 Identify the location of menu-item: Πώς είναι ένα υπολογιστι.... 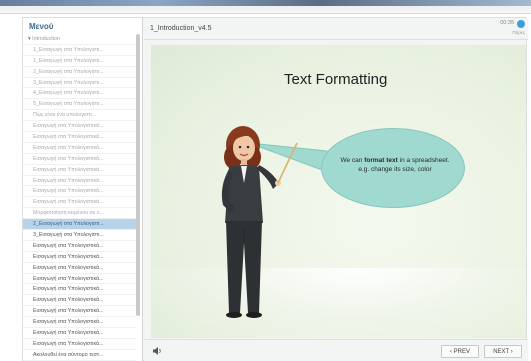
(79, 116).